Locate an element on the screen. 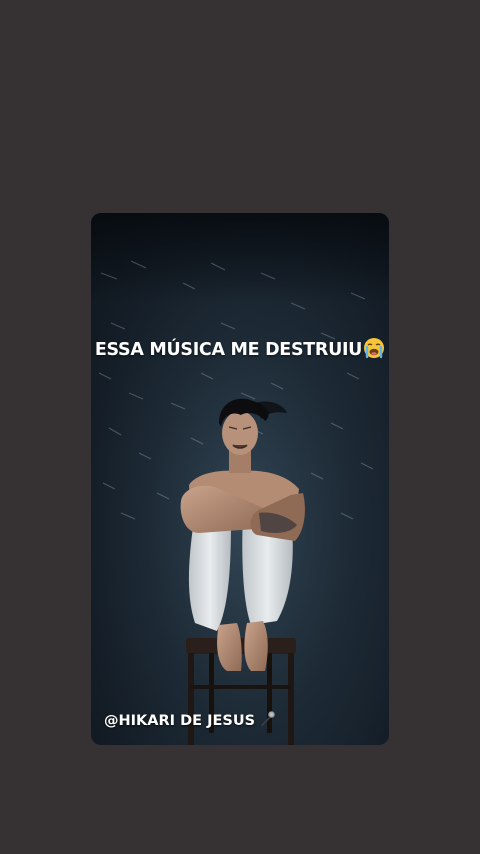 Image resolution: width=480 pixels, height=854 pixels. credit-mention: @HIKARI DE JESUS is located at coordinates (190, 719).